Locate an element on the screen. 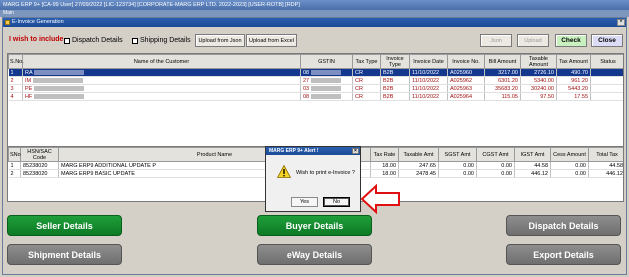 The width and height of the screenshot is (629, 277). dispatch-details-checkbox: Dispatch Details is located at coordinates (93, 40).